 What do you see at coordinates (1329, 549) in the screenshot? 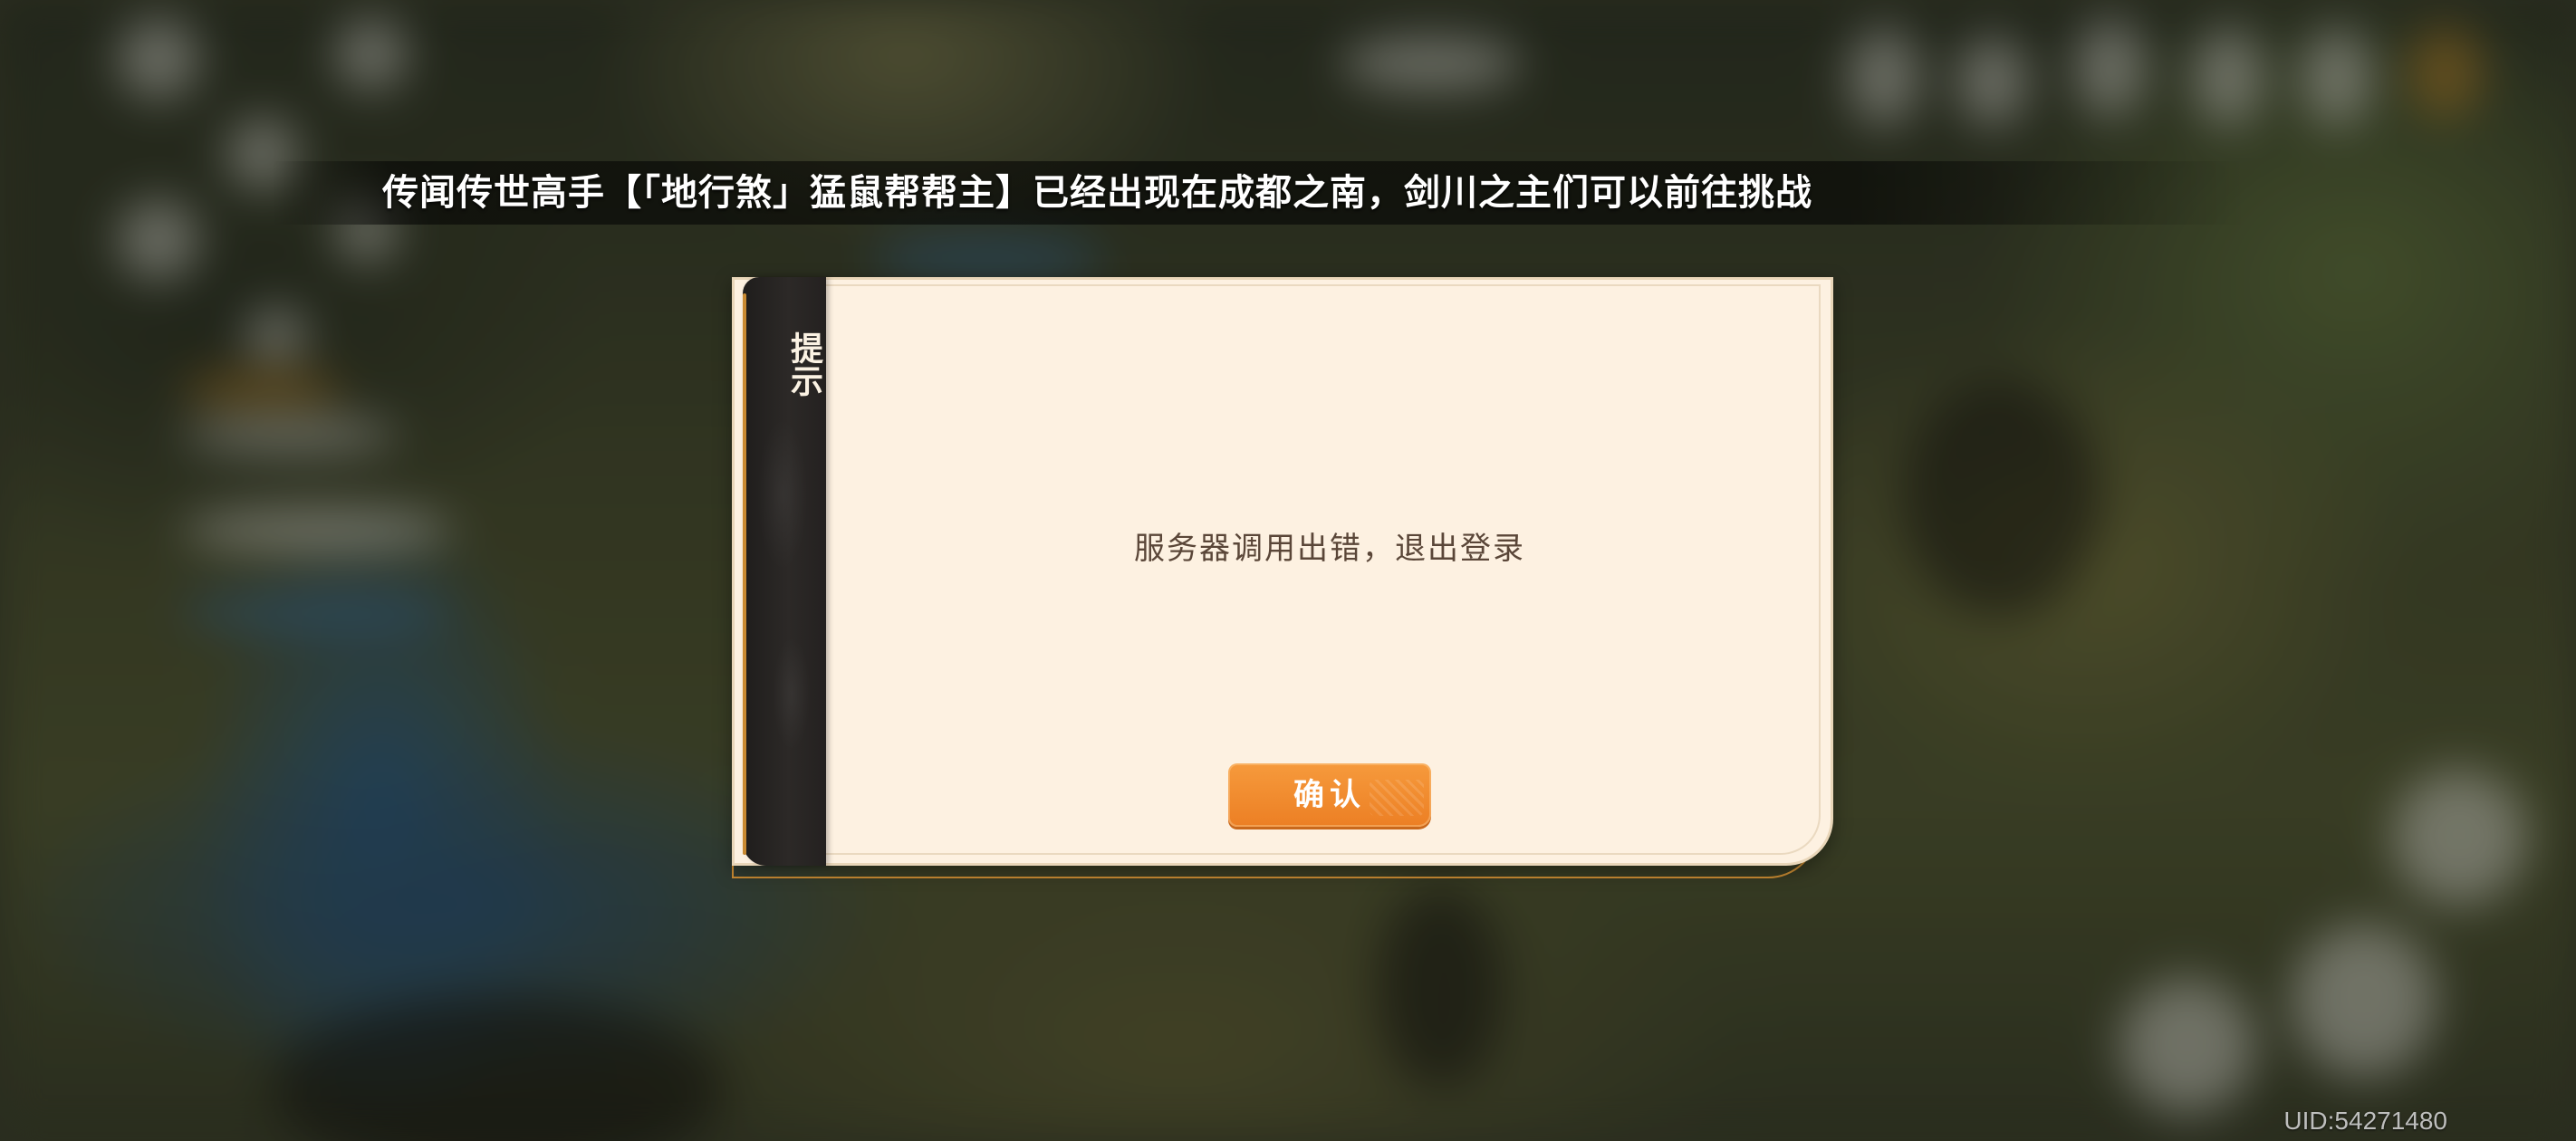
I see `dialog-message: 服务器调用出错，退出登录` at bounding box center [1329, 549].